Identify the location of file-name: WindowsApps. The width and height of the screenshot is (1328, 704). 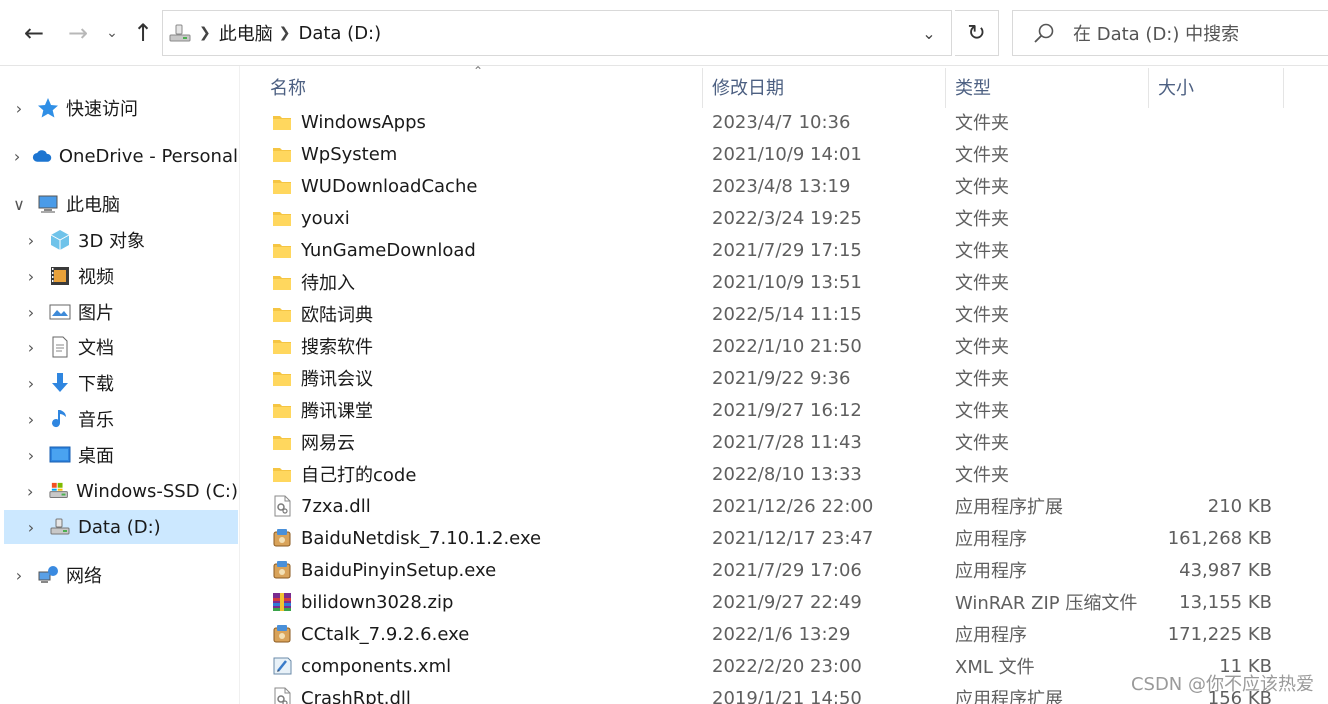
(363, 122).